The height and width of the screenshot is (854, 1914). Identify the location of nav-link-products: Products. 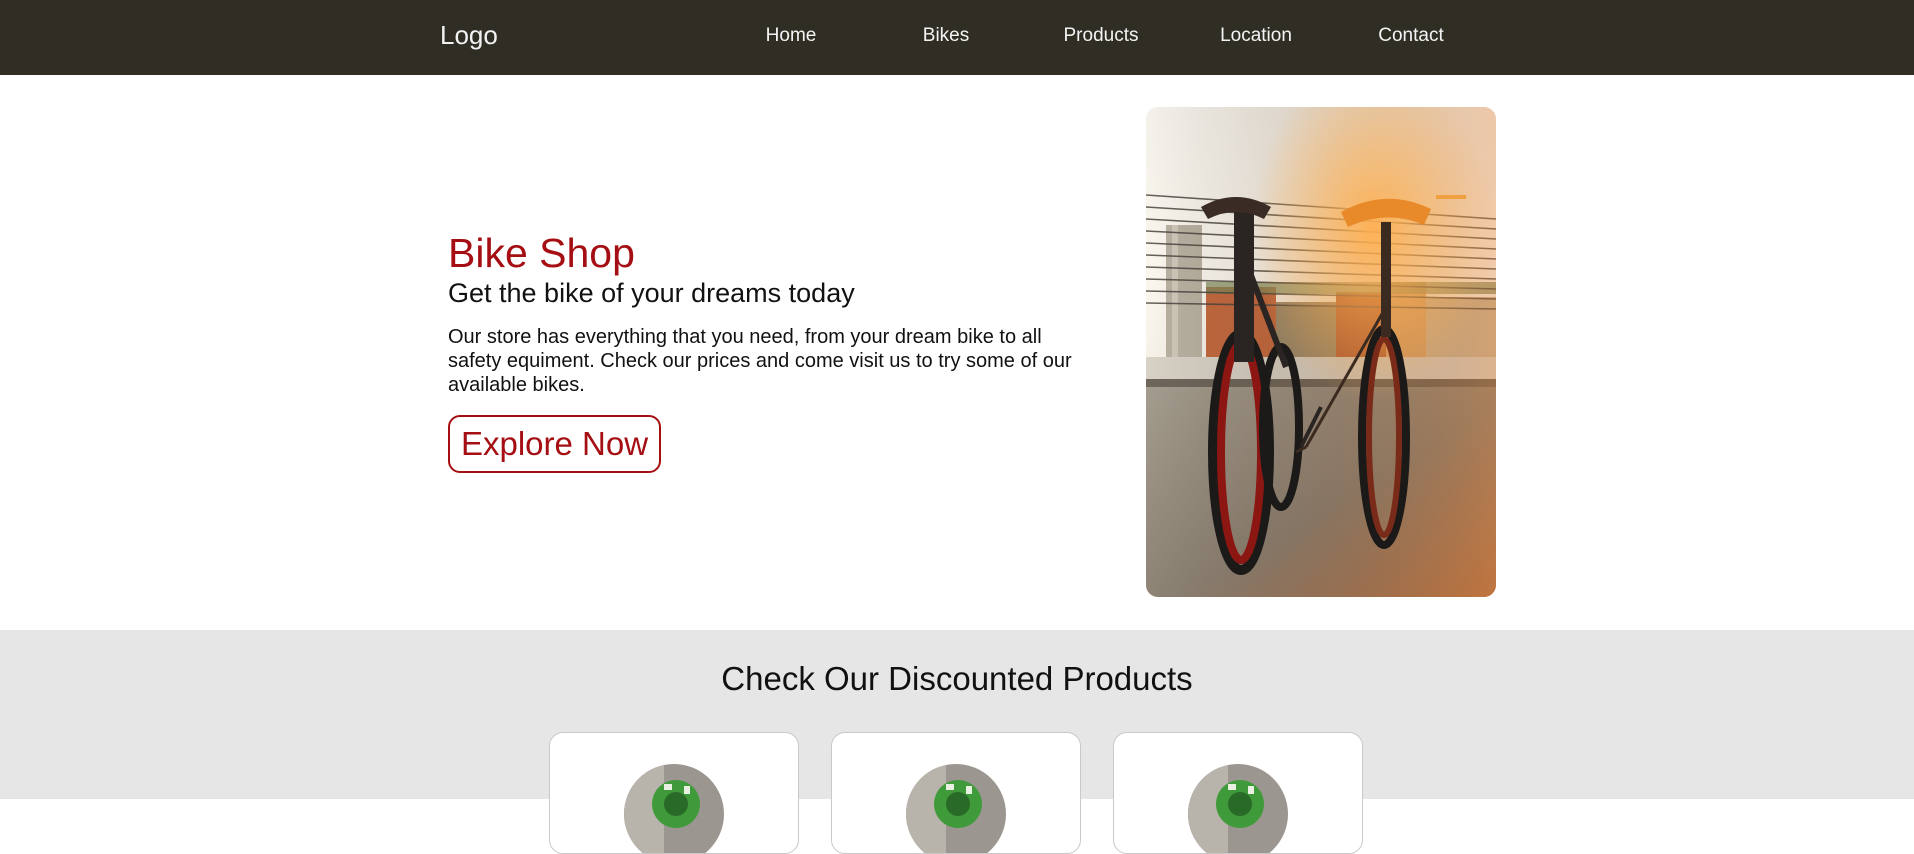
(1101, 36).